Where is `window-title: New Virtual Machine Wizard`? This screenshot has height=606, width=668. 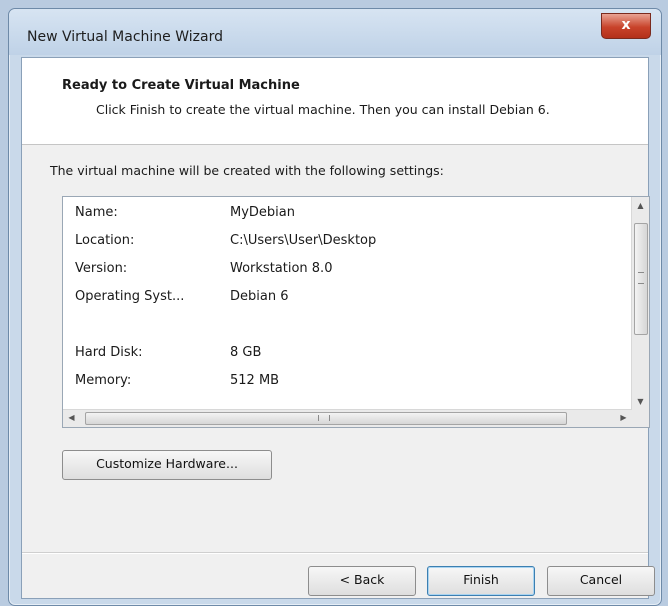 window-title: New Virtual Machine Wizard is located at coordinates (125, 37).